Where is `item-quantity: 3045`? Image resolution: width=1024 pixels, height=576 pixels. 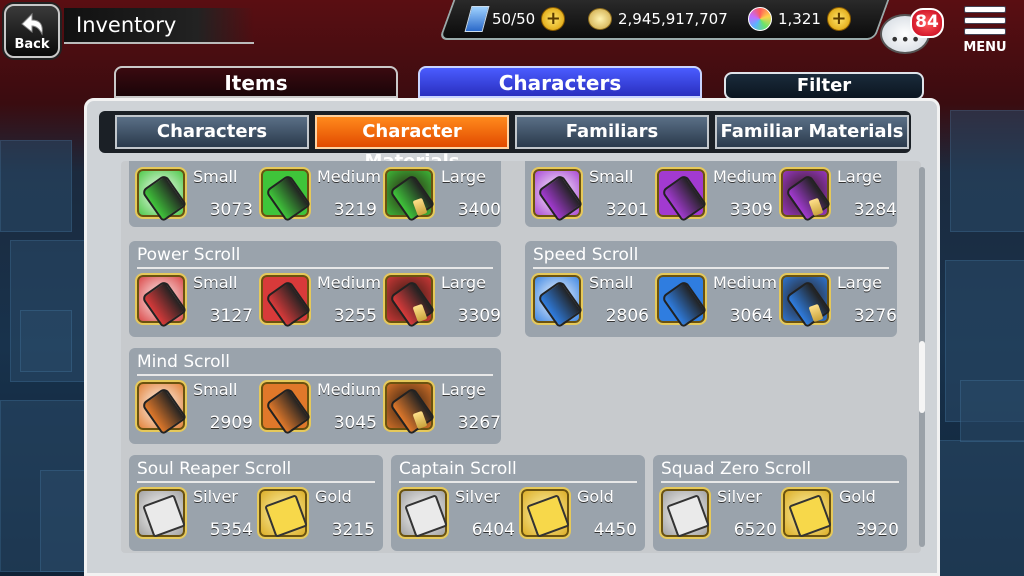 item-quantity: 3045 is located at coordinates (355, 423).